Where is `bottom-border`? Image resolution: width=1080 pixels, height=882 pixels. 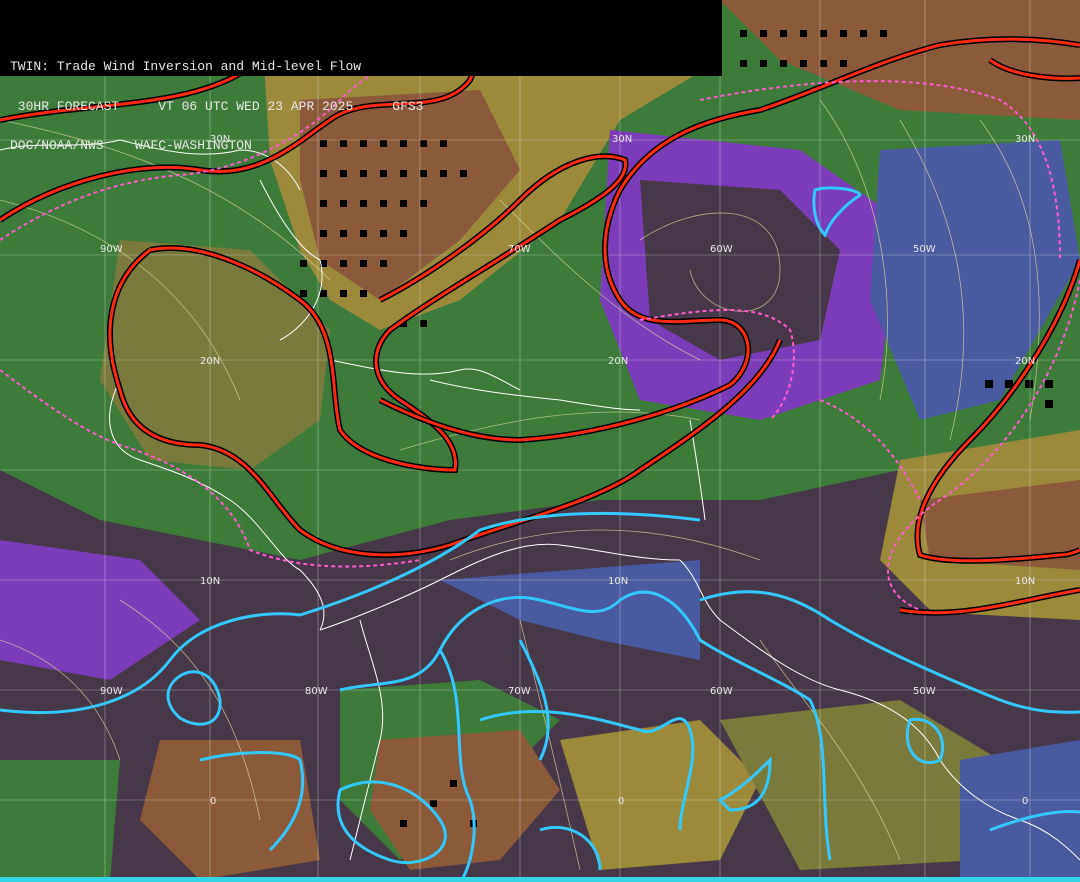
bottom-border is located at coordinates (540, 879).